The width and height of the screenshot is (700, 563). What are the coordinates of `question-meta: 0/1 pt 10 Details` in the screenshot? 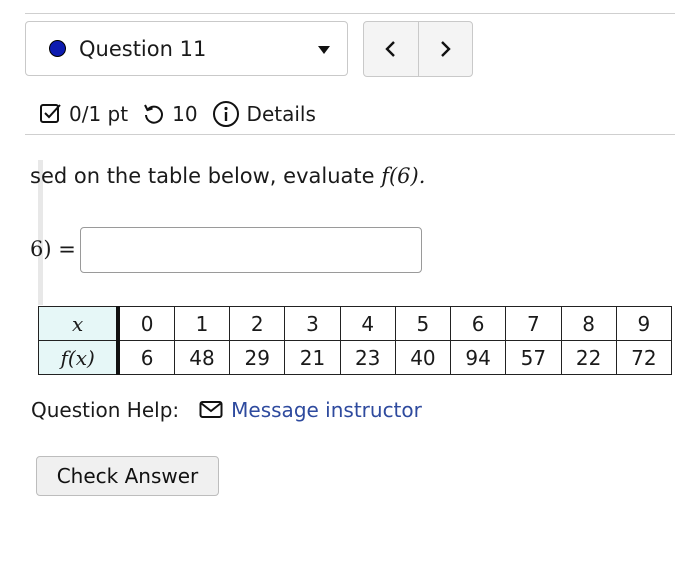 It's located at (177, 114).